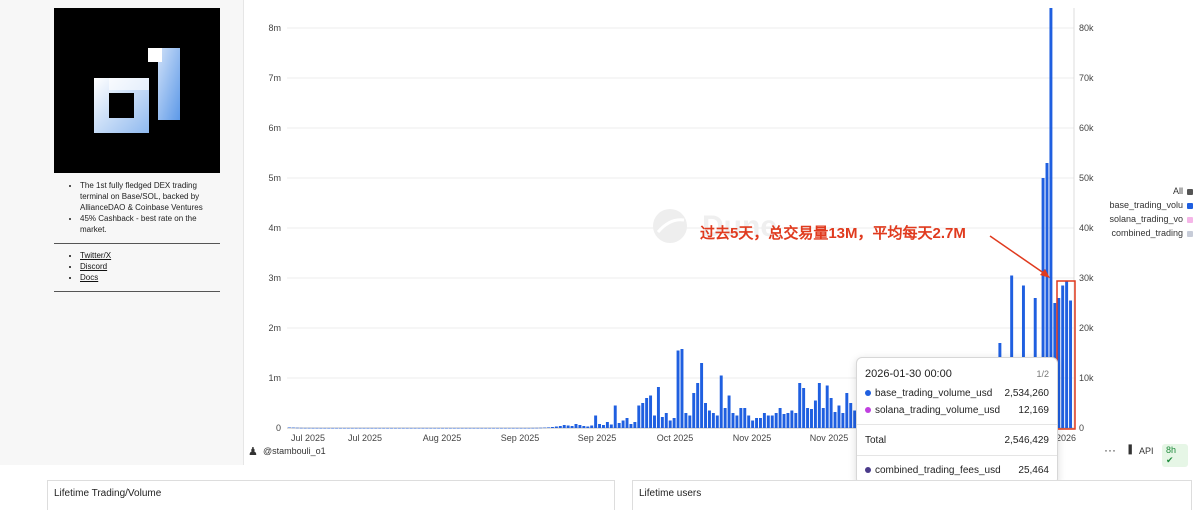  What do you see at coordinates (1110, 450) in the screenshot?
I see `more-icon: ···` at bounding box center [1110, 450].